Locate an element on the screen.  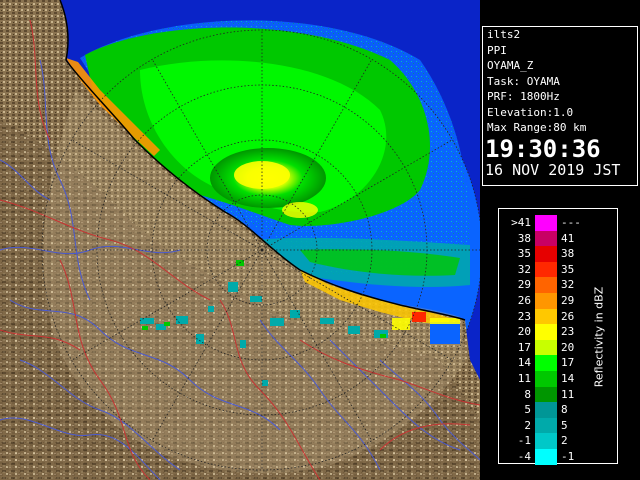
legend-high-label: 17 is located at coordinates (568, 363).